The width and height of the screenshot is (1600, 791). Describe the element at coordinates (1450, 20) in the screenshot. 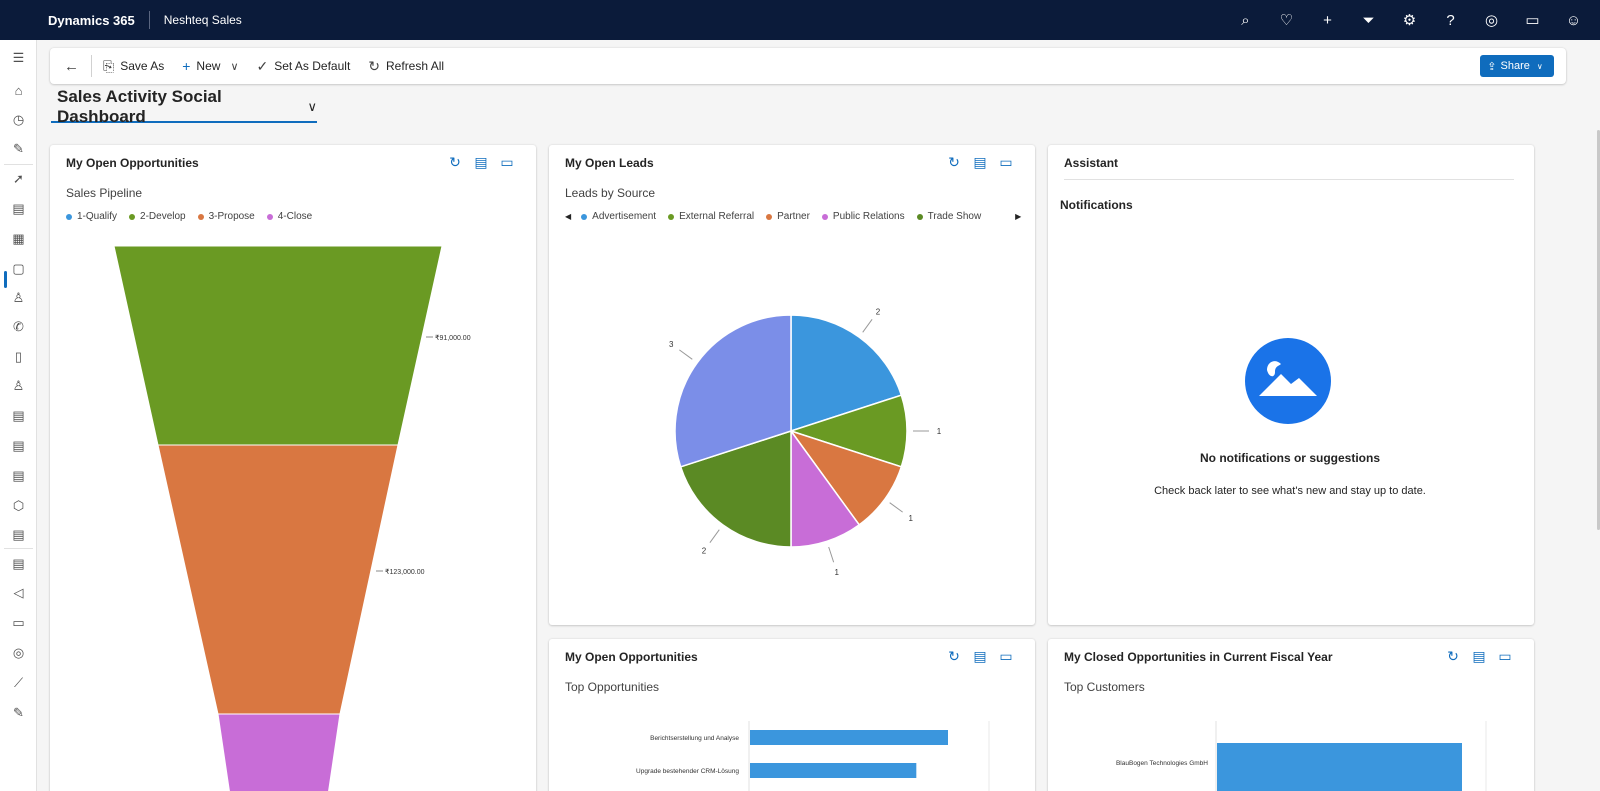

I see `help-icon: ?` at that location.